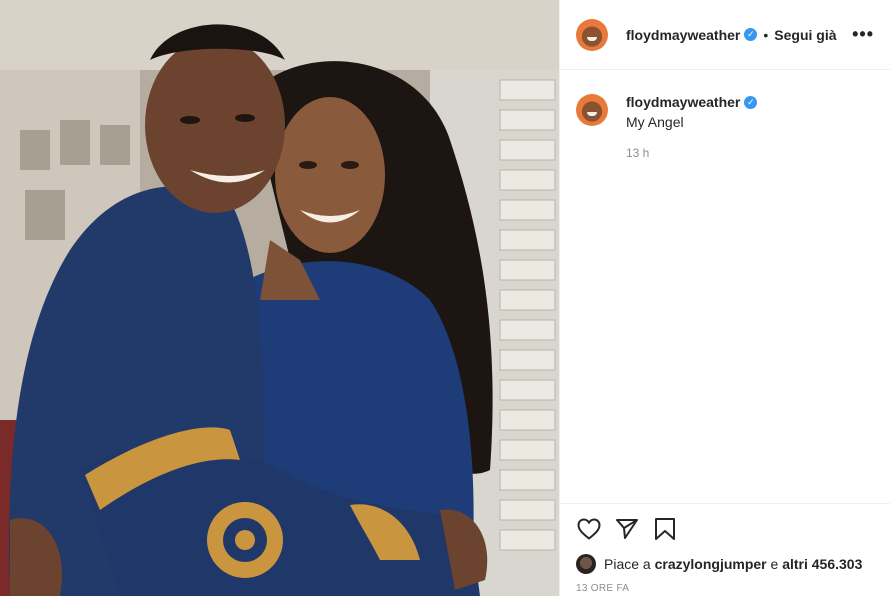  I want to click on caption-username-link: floydmayweather, so click(683, 102).